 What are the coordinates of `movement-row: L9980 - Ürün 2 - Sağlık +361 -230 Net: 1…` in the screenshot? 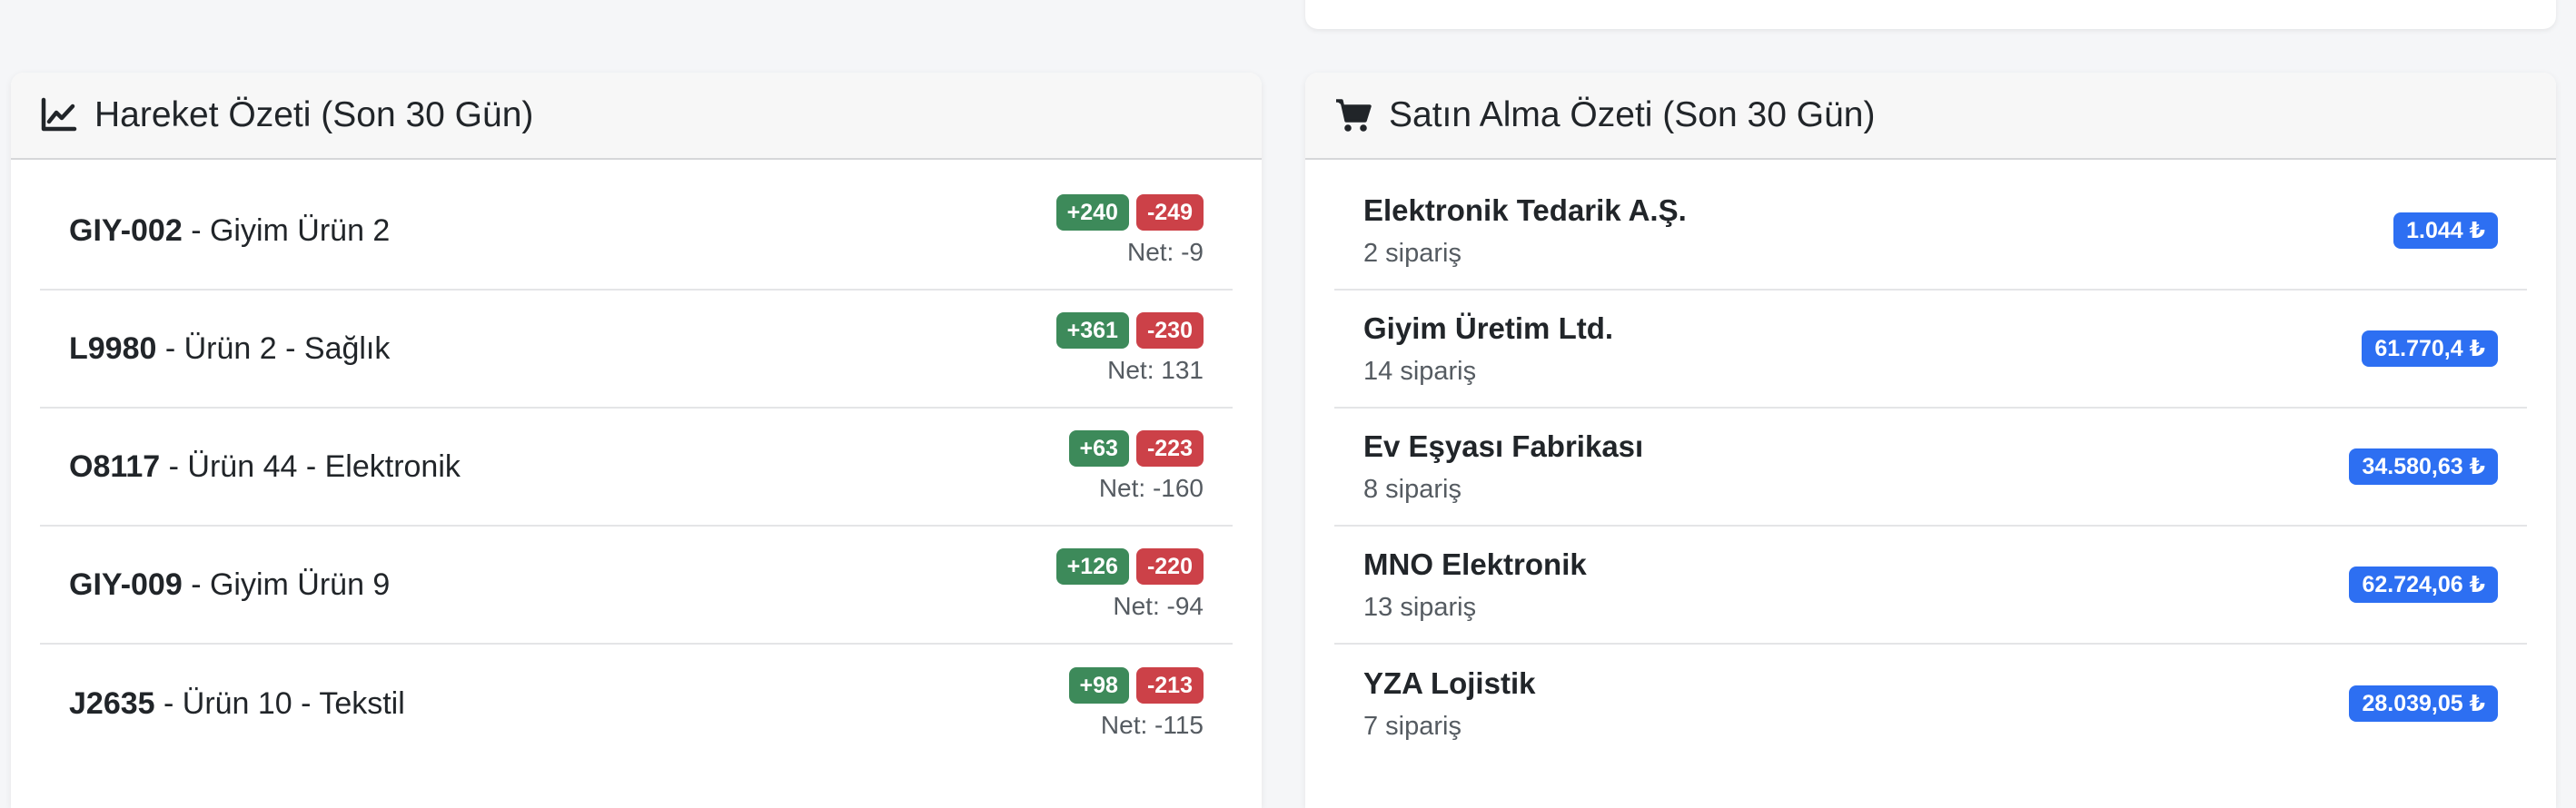 It's located at (636, 350).